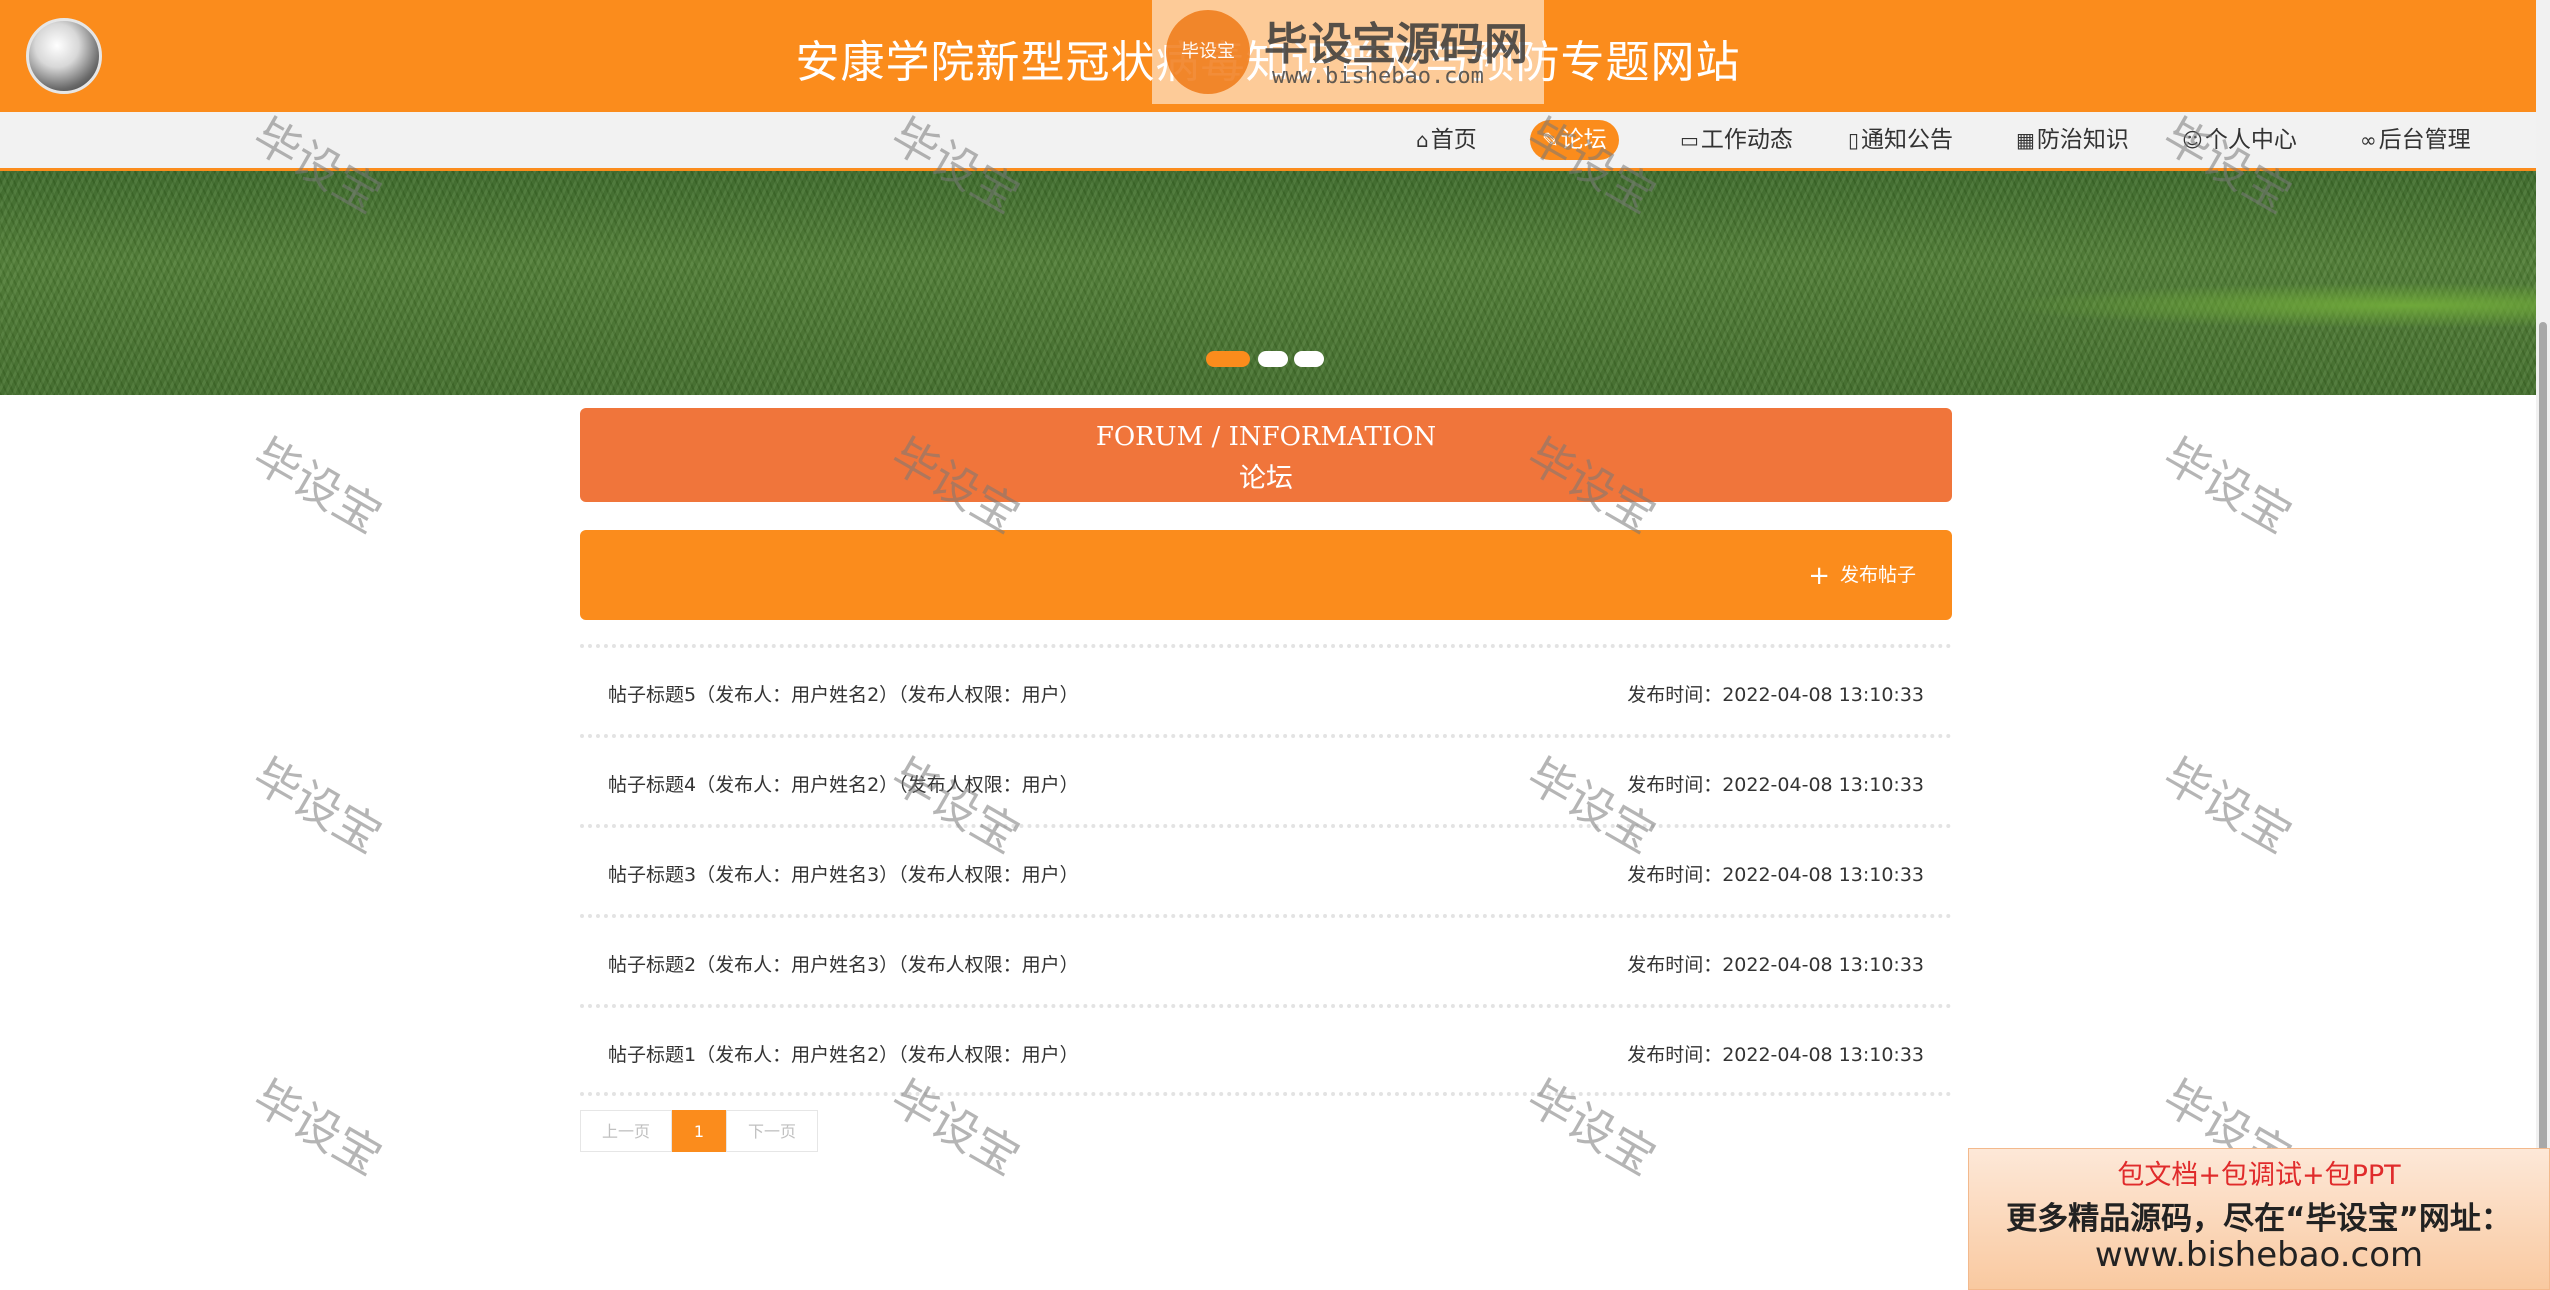  What do you see at coordinates (1266, 455) in the screenshot?
I see `section-header: FORUM / INFORMATION 论坛` at bounding box center [1266, 455].